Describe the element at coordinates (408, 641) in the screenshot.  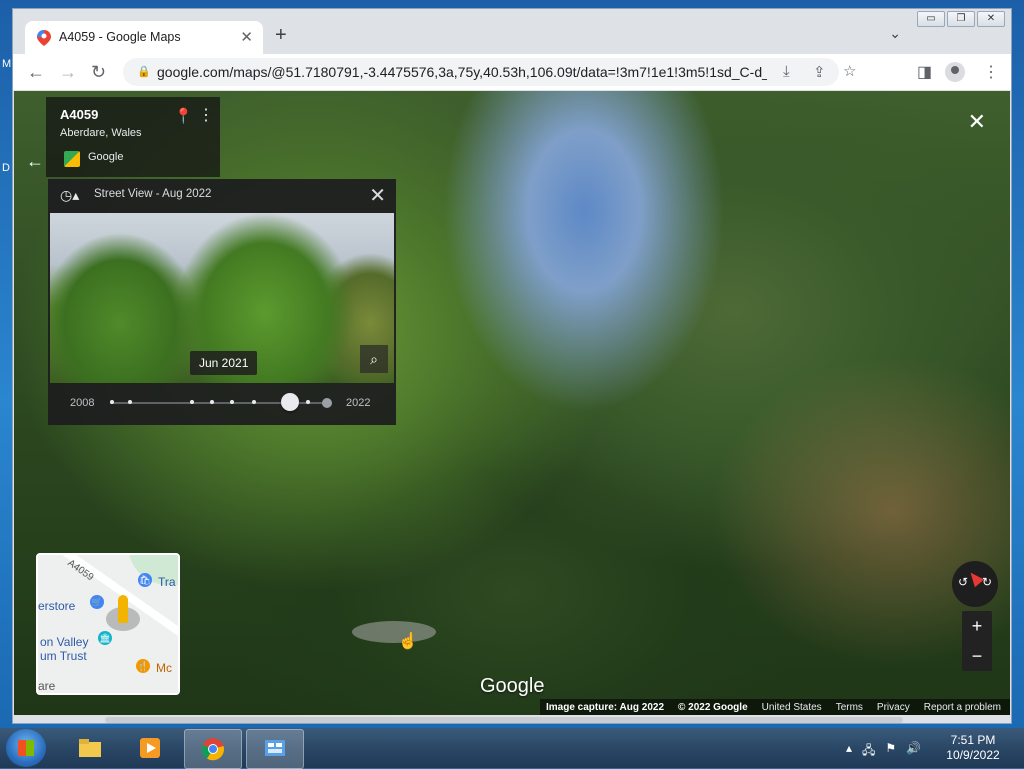
I see `hand-cursor-icon: ☝` at that location.